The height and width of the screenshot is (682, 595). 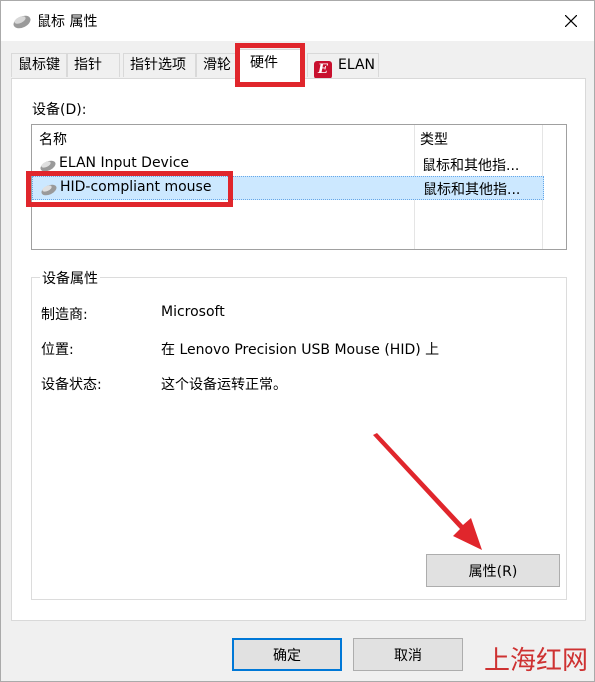 I want to click on manufacturer-label: 制造商:, so click(x=64, y=315).